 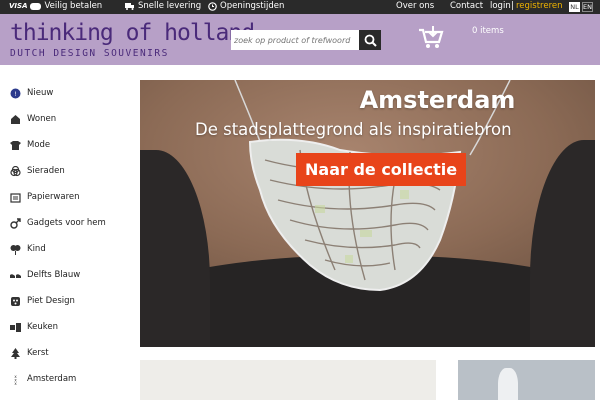 What do you see at coordinates (18, 6) in the screenshot?
I see `visa-badge: VISA` at bounding box center [18, 6].